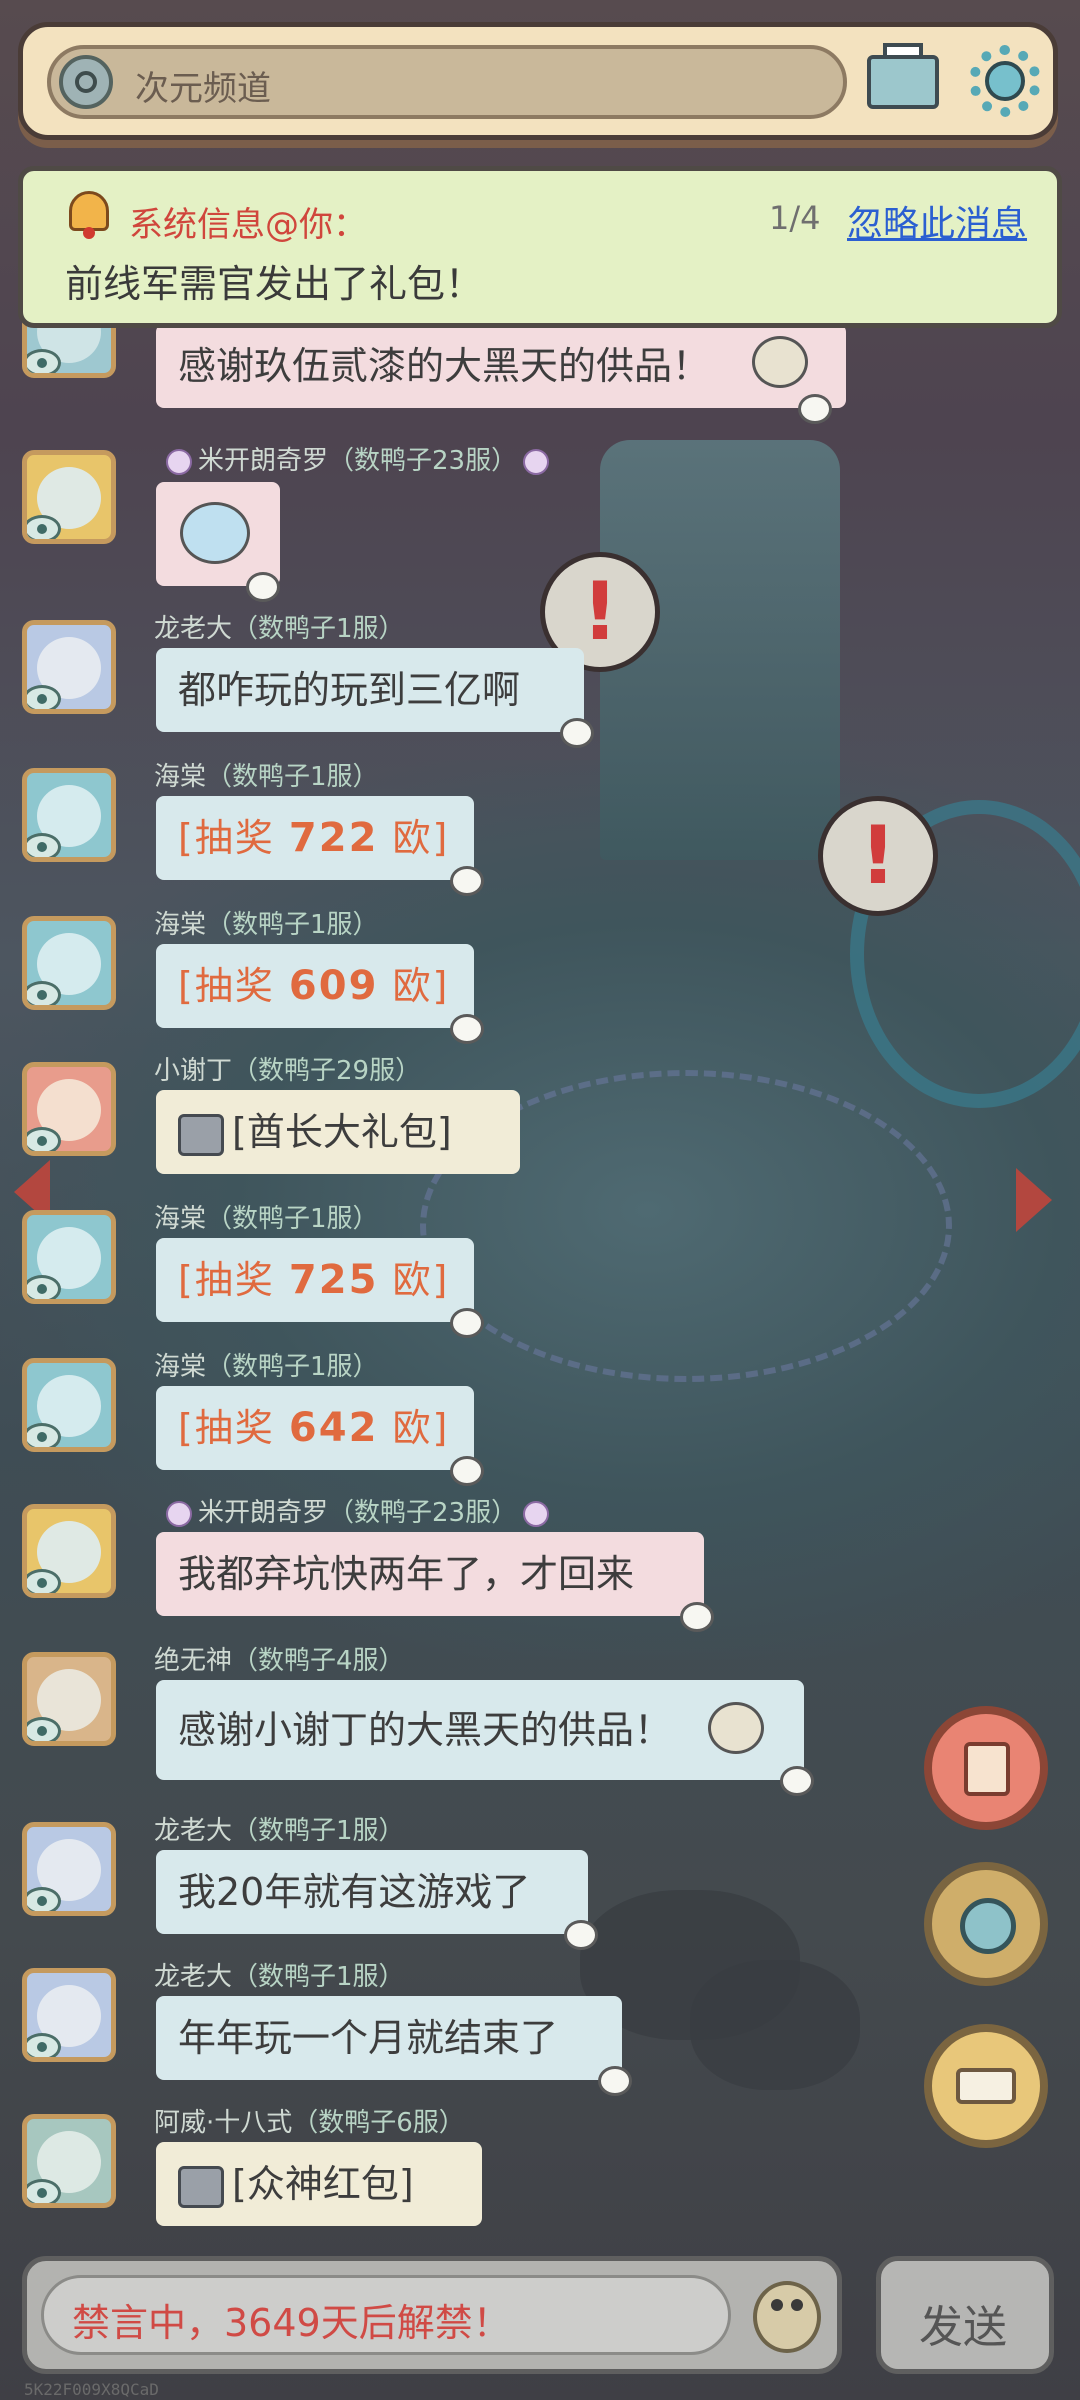  Describe the element at coordinates (218, 542) in the screenshot. I see `sticker-bubble` at that location.